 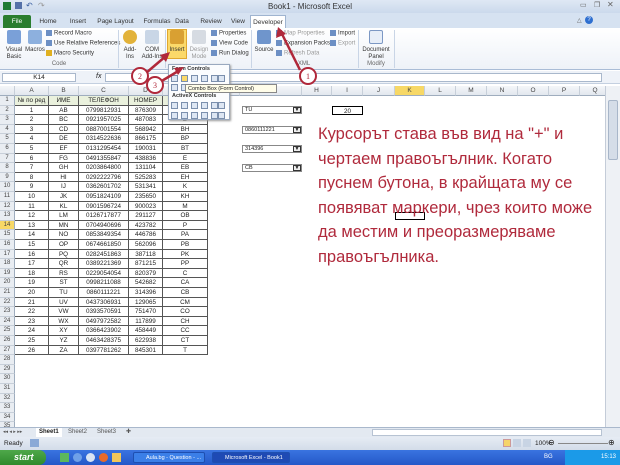 I want to click on close-button: ✕, so click(x=610, y=4).